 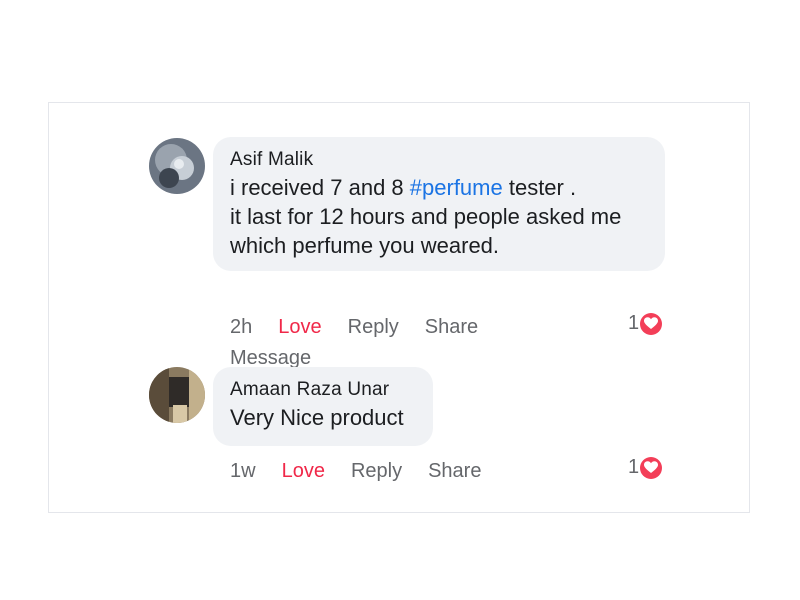 I want to click on comment-time: 1w, so click(x=243, y=471).